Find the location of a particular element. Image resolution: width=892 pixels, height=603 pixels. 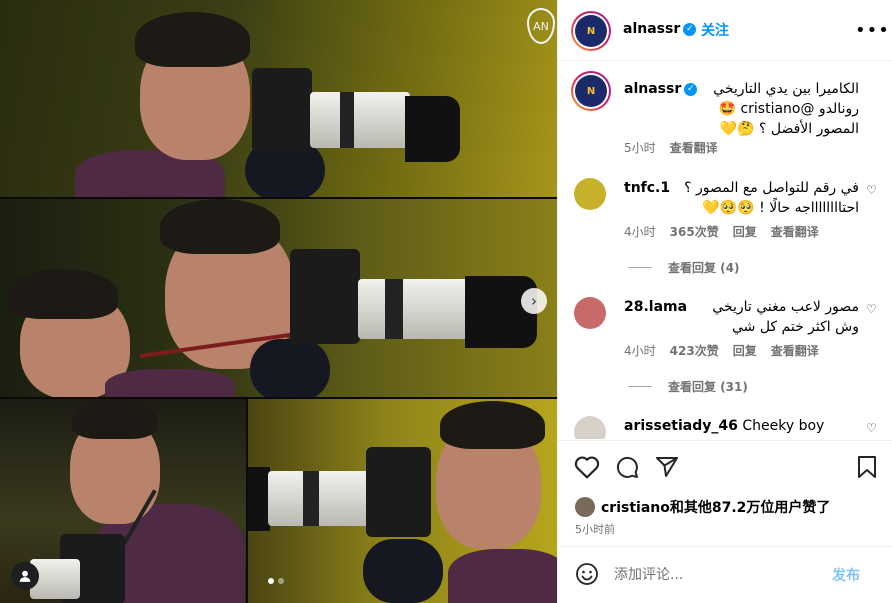

comment-username: 28.lama is located at coordinates (655, 307).